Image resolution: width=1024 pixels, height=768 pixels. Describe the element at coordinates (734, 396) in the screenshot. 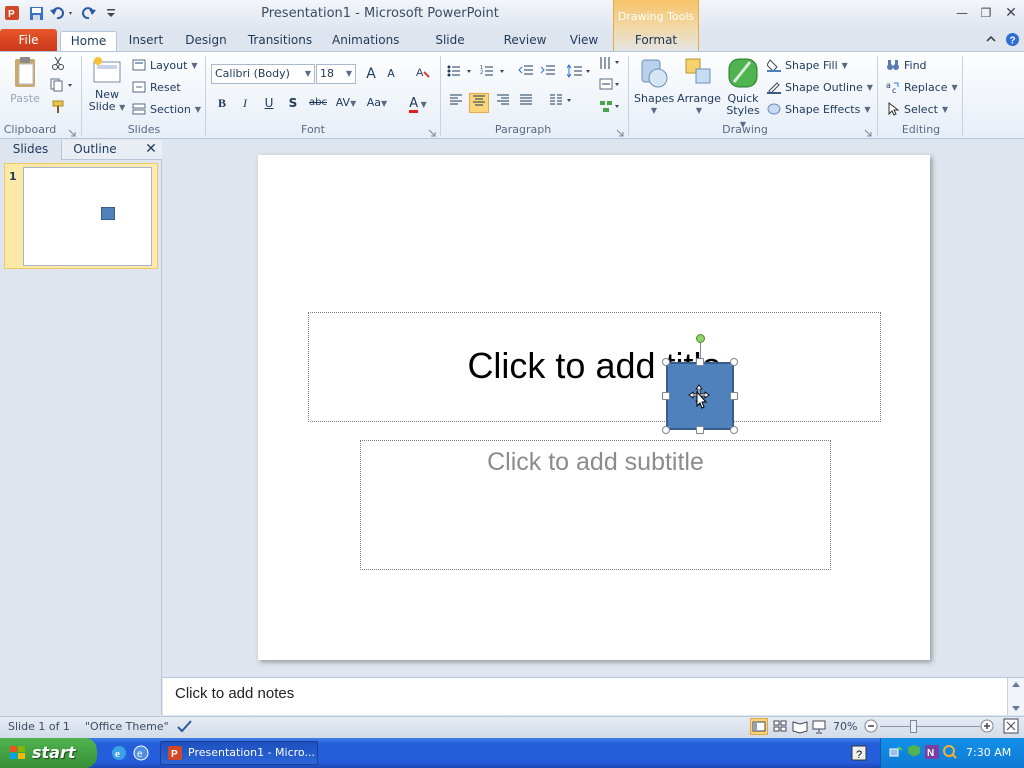

I see `resize-handle-right` at that location.